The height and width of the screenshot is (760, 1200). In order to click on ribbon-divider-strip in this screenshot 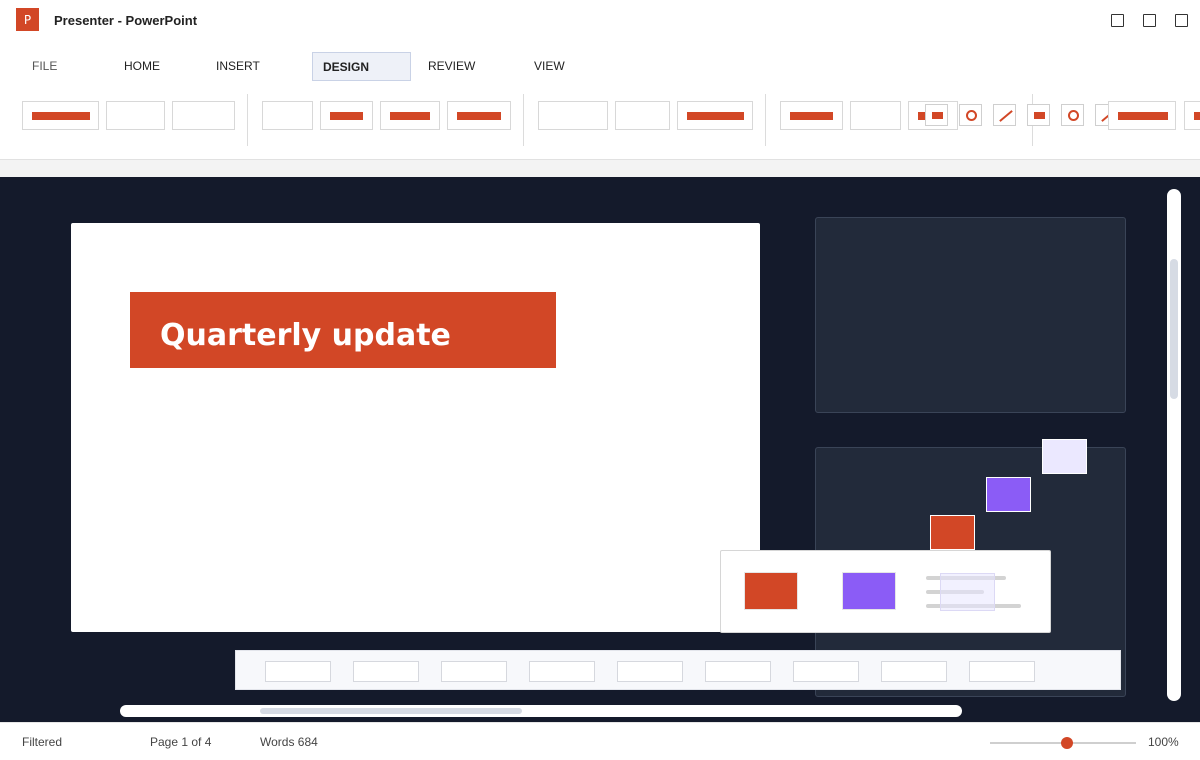, I will do `click(600, 168)`.